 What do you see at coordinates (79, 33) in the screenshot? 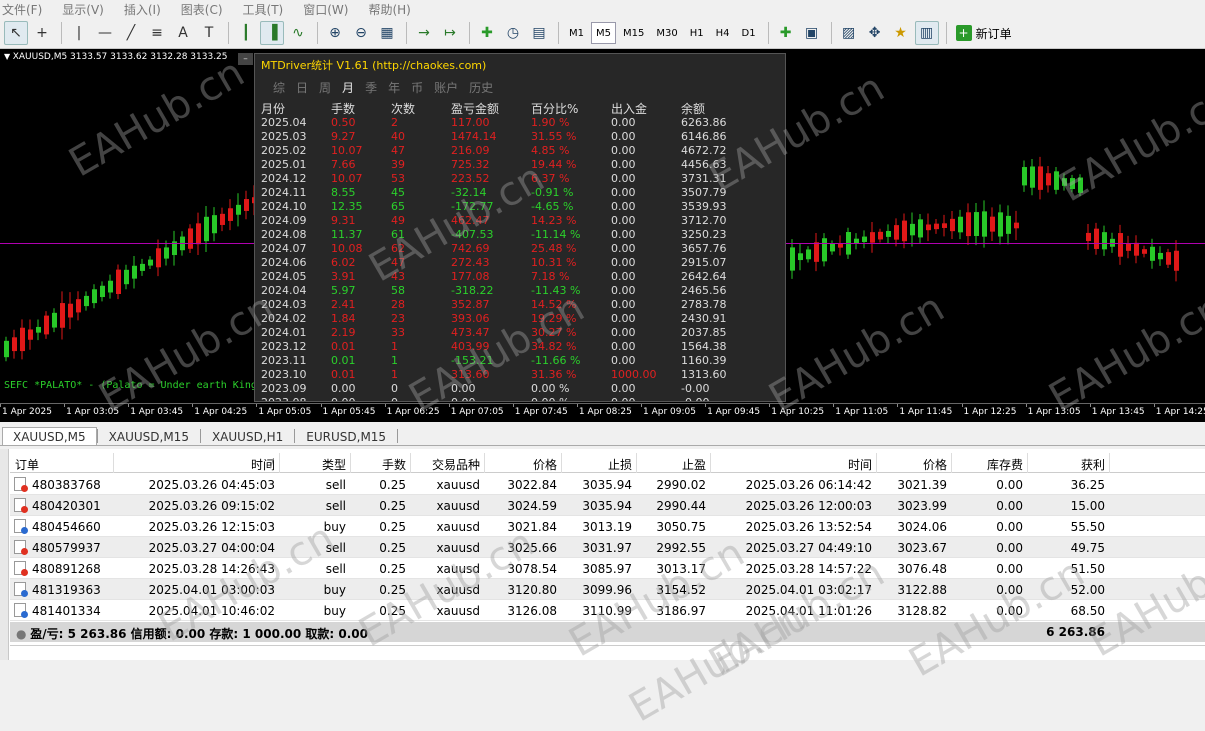
I see `vertical-line-icon: |` at bounding box center [79, 33].